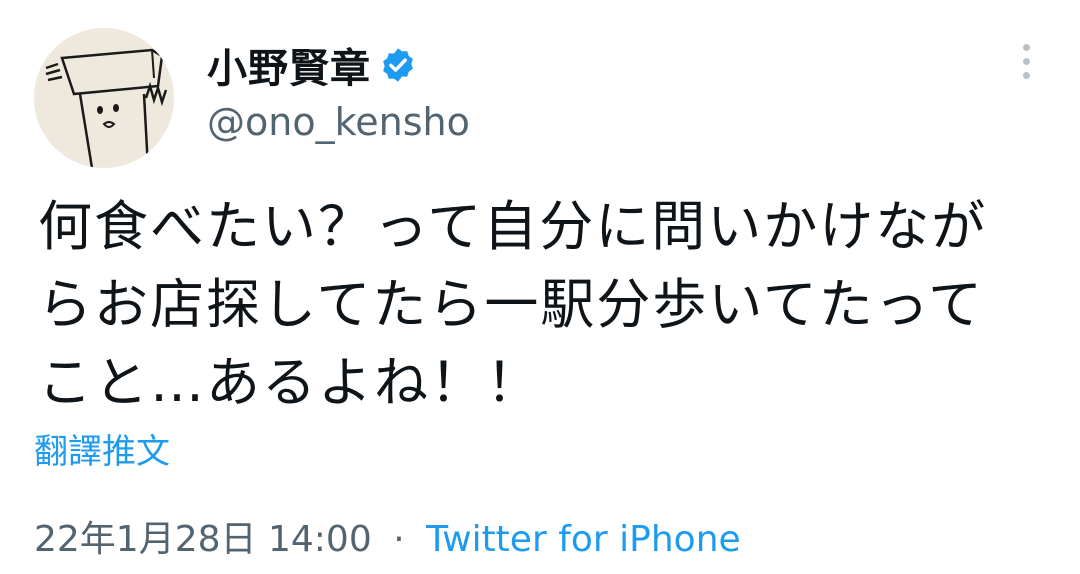 This screenshot has width=1080, height=574. What do you see at coordinates (338, 122) in the screenshot?
I see `author-handle: @ono_kensho` at bounding box center [338, 122].